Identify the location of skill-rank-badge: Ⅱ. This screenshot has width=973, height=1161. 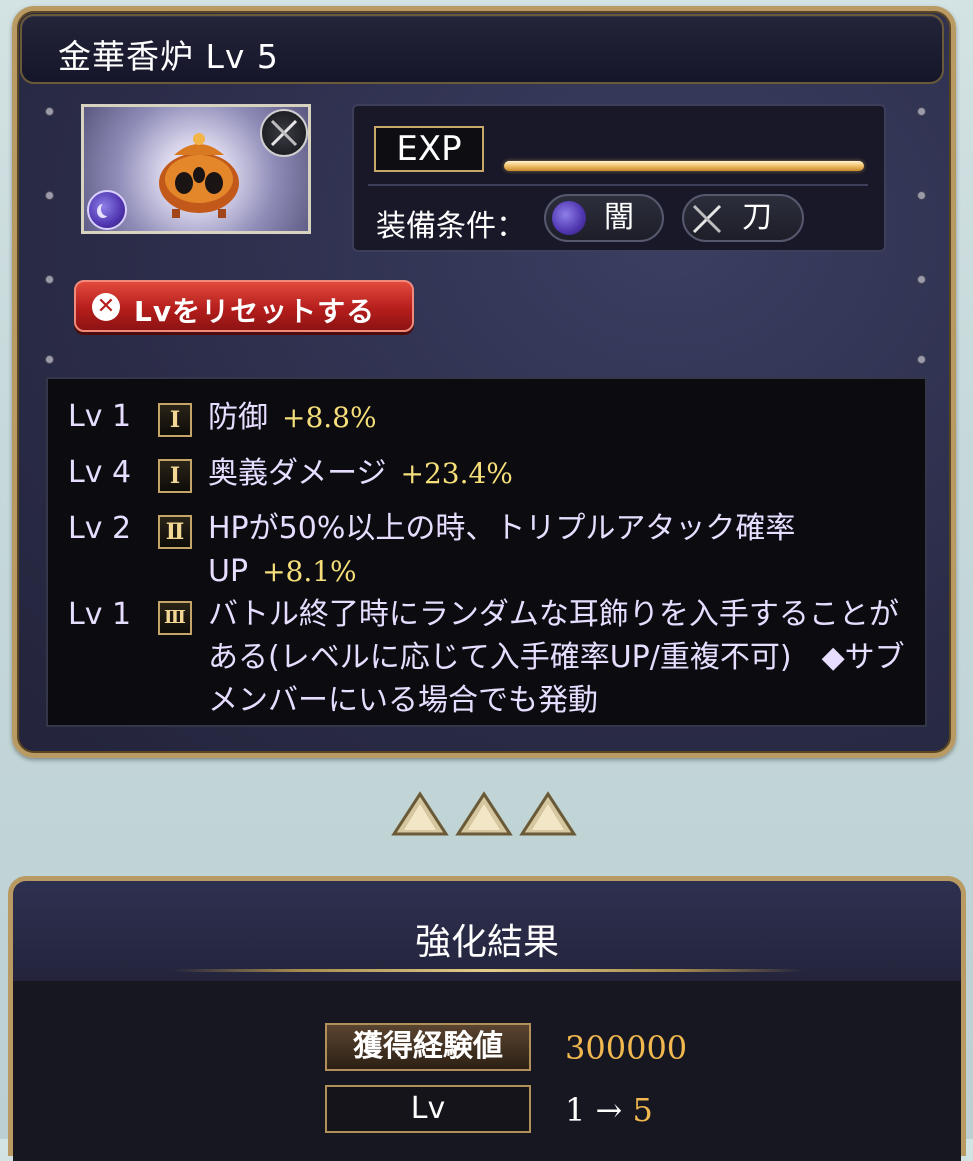
(175, 532).